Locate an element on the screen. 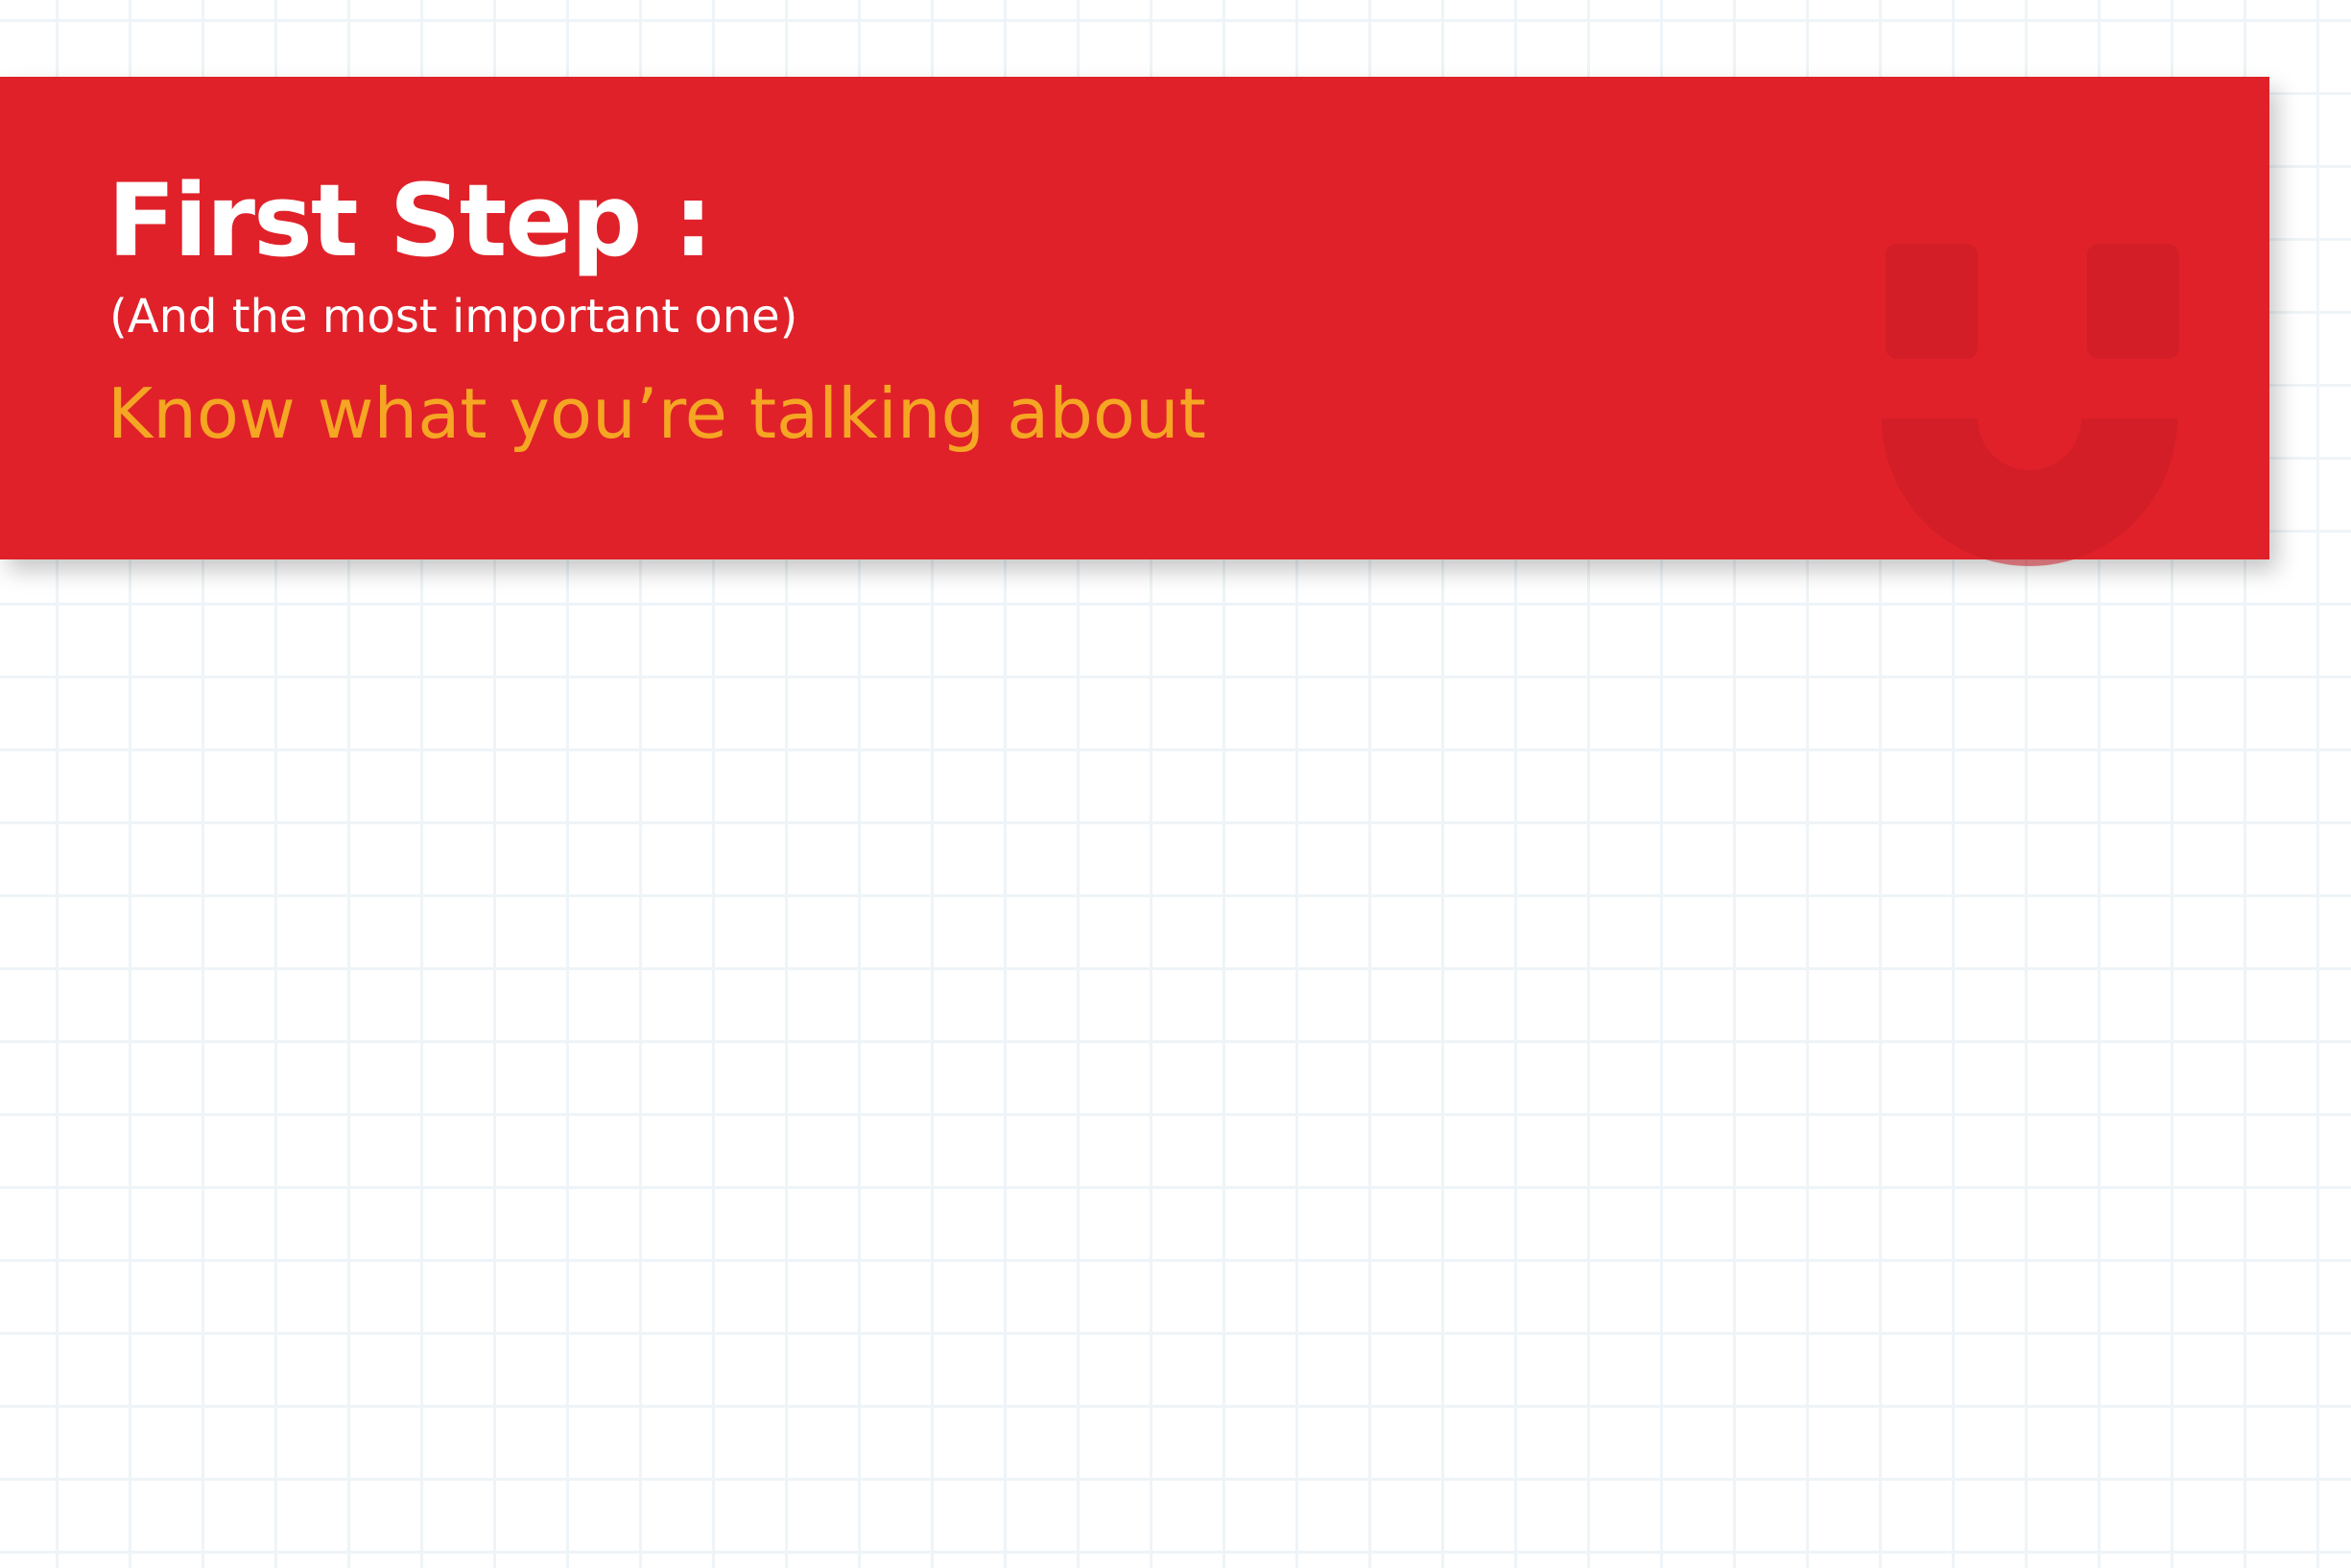 This screenshot has height=1568, width=2351. smiley-left-eye is located at coordinates (1932, 301).